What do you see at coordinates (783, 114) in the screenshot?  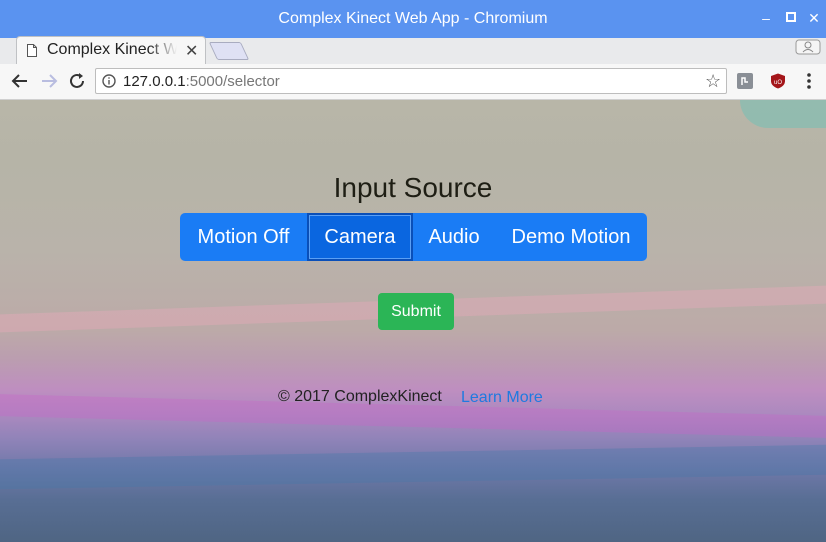 I see `background-patch` at bounding box center [783, 114].